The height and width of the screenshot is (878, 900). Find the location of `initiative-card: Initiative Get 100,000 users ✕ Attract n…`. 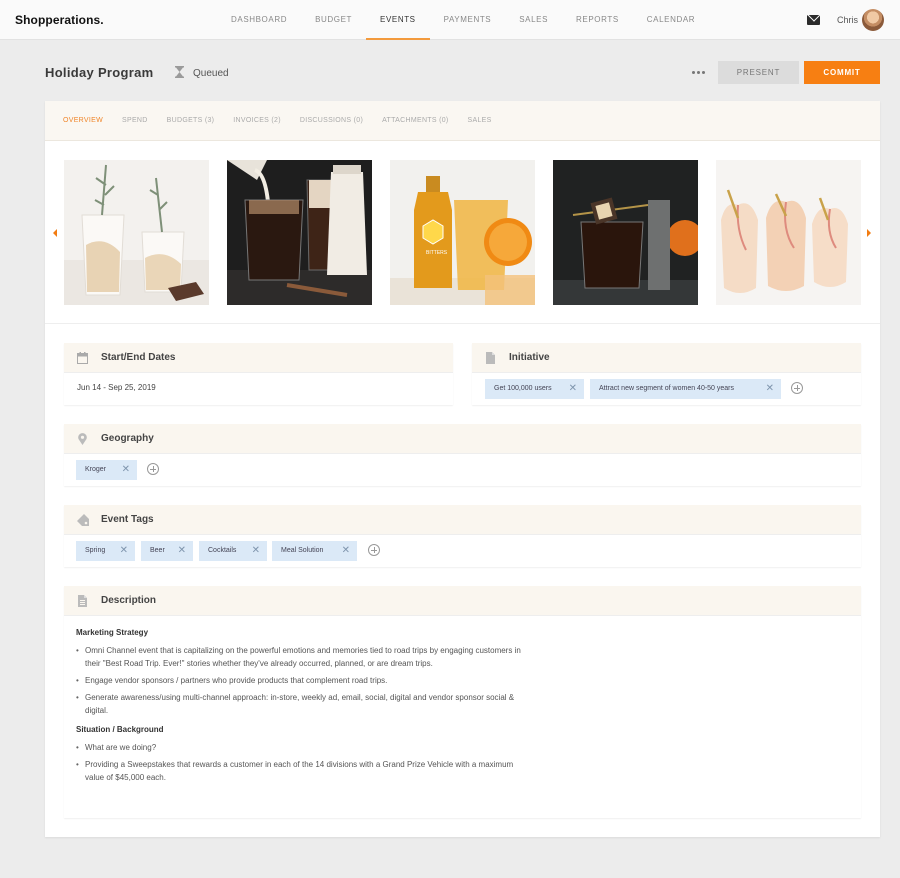

initiative-card: Initiative Get 100,000 users ✕ Attract n… is located at coordinates (666, 374).